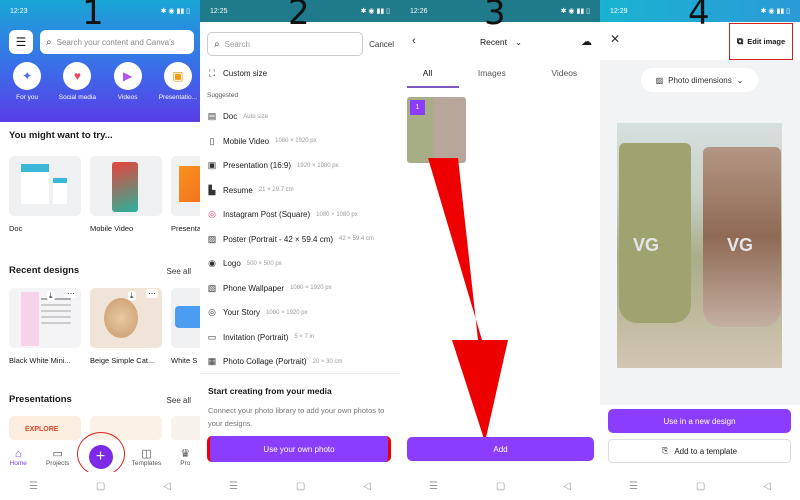  I want to click on collage-icon: ▦, so click(212, 361).